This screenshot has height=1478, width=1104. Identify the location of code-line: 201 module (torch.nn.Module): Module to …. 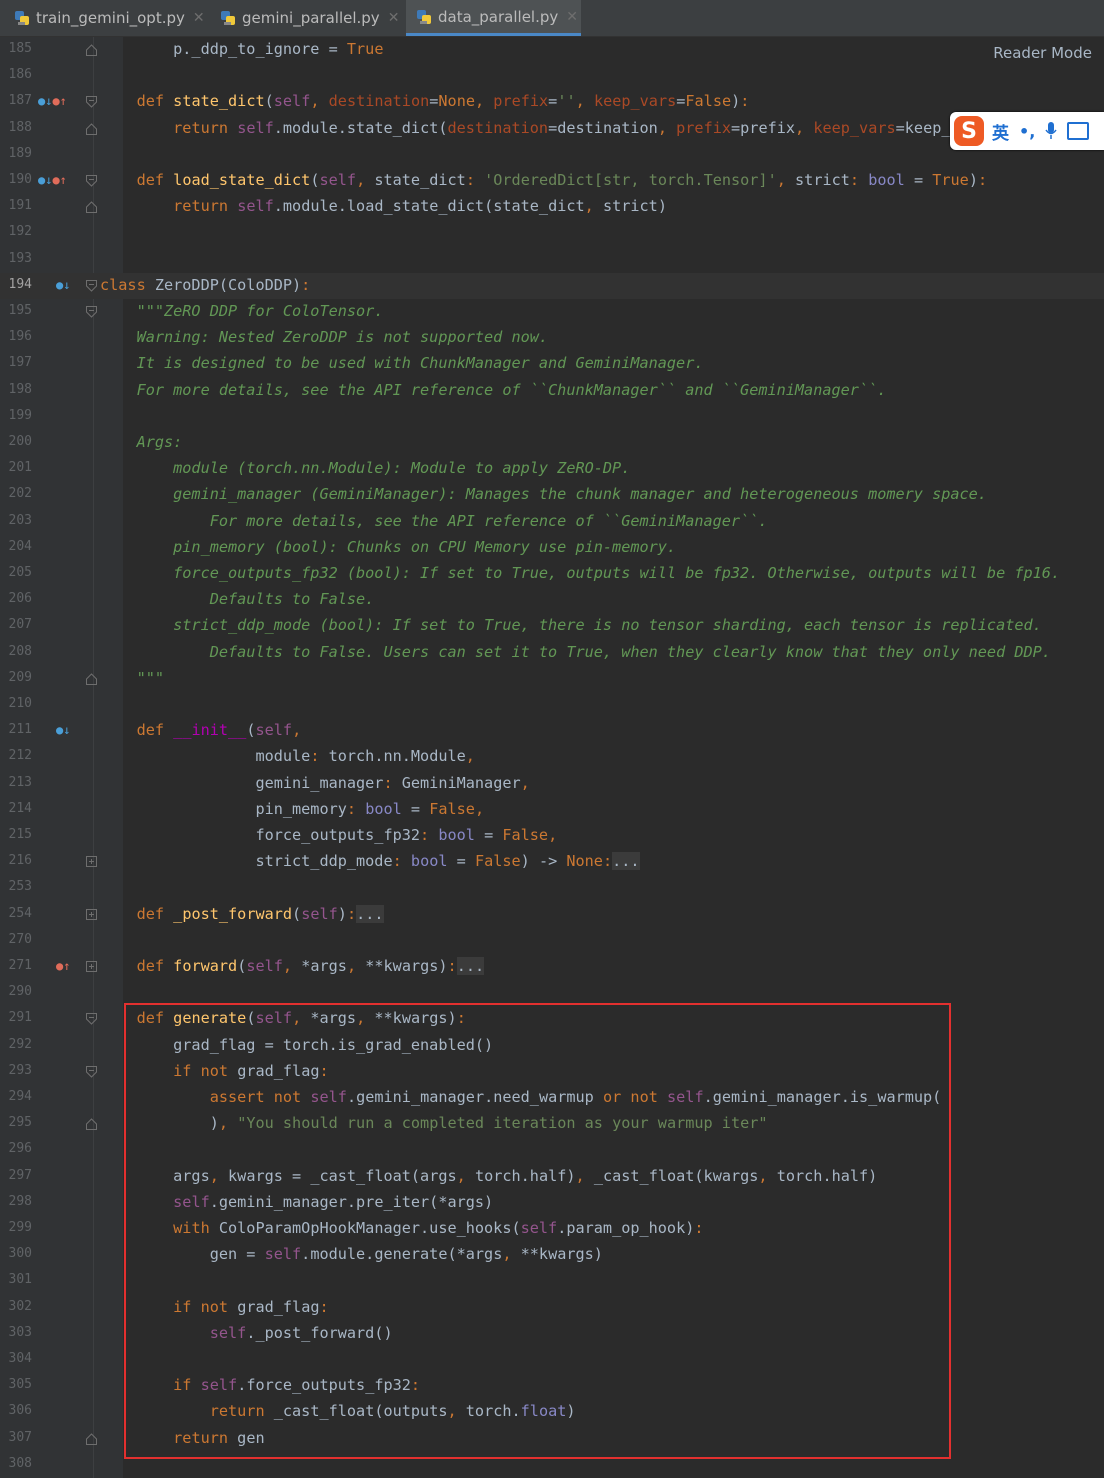
(552, 469).